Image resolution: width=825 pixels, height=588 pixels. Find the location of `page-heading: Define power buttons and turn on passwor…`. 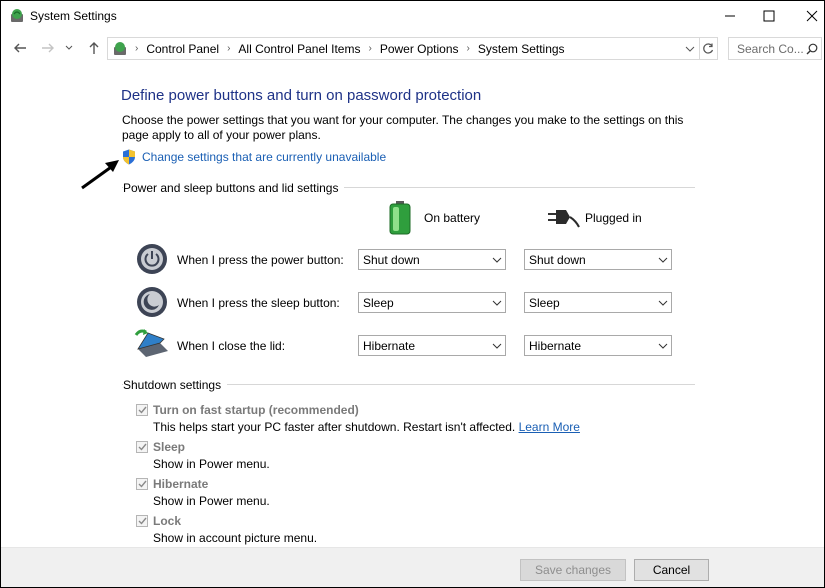

page-heading: Define power buttons and turn on passwor… is located at coordinates (301, 95).